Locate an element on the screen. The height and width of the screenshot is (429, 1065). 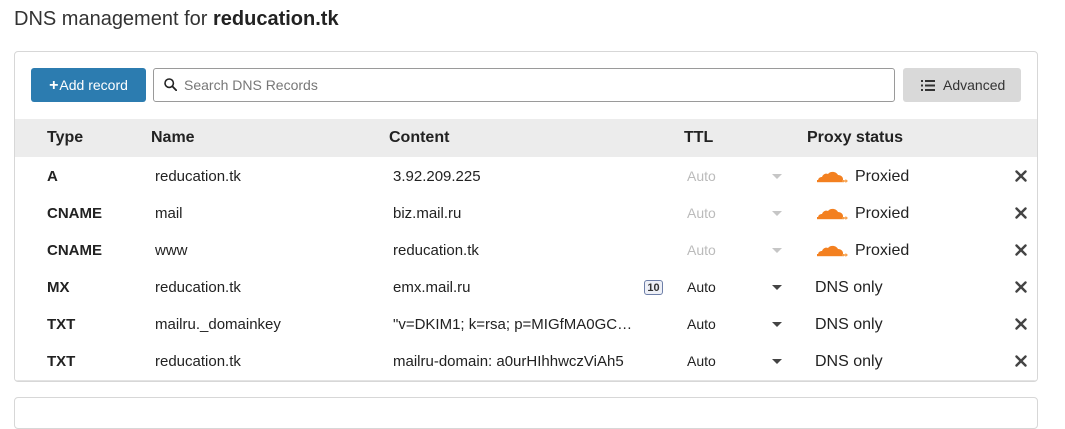
record-type: A is located at coordinates (52, 176).